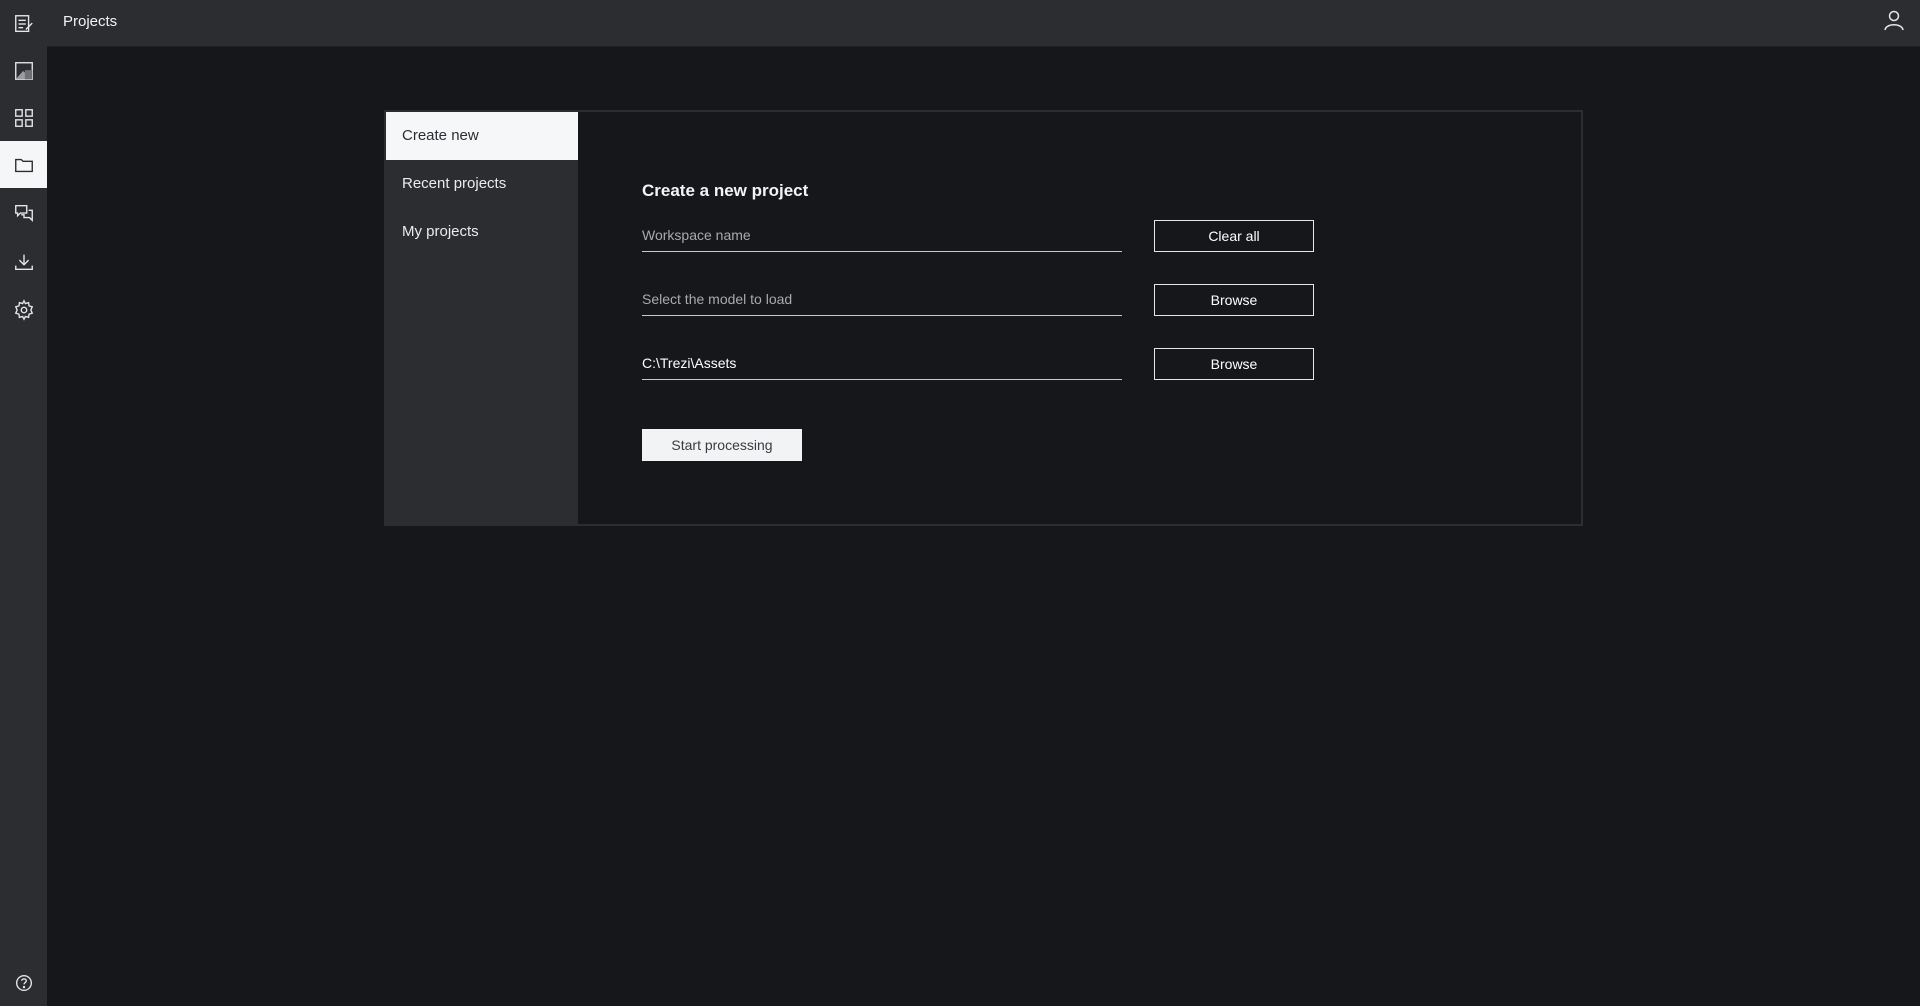 This screenshot has width=1920, height=1006. Describe the element at coordinates (983, 23) in the screenshot. I see `top-bar: Projects` at that location.